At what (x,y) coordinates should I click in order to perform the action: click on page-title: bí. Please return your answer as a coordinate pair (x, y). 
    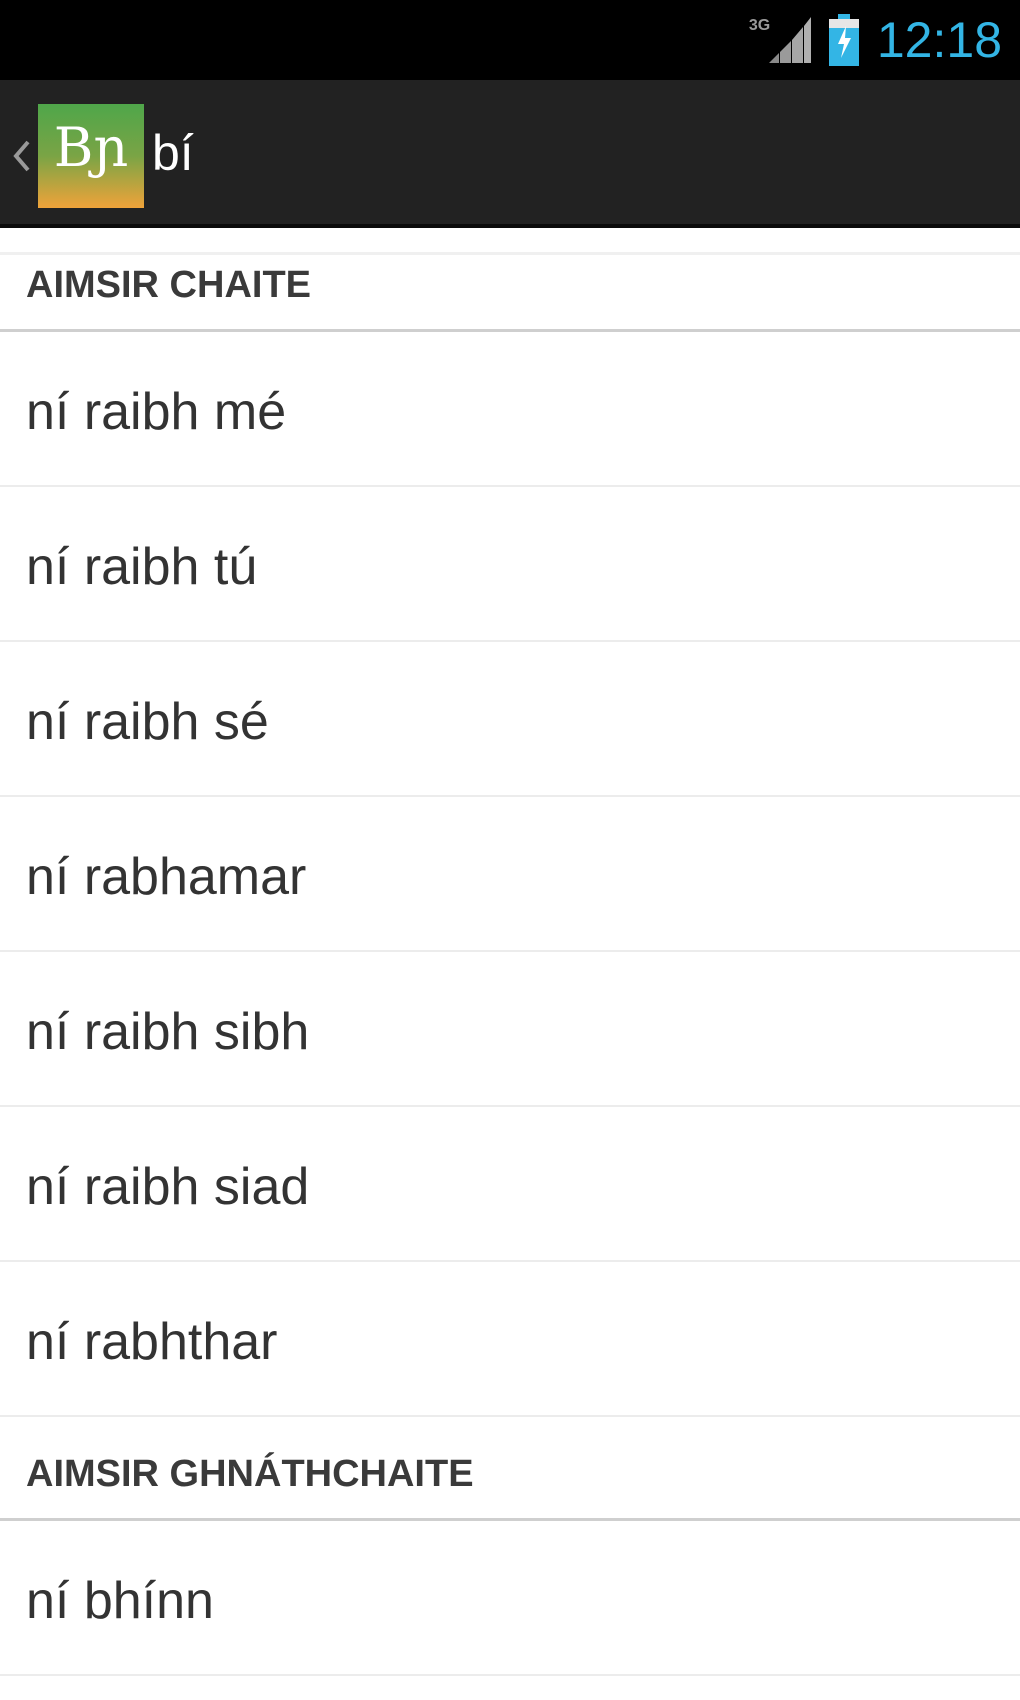
    Looking at the image, I should click on (173, 153).